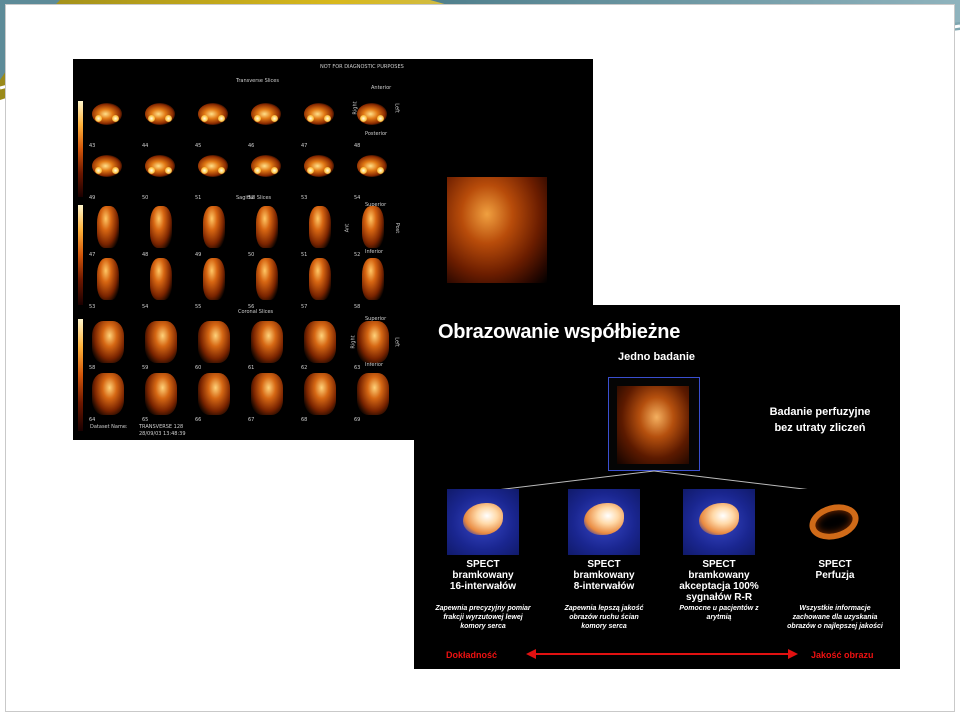  What do you see at coordinates (266, 396) in the screenshot?
I see `coronal-slice: 67` at bounding box center [266, 396].